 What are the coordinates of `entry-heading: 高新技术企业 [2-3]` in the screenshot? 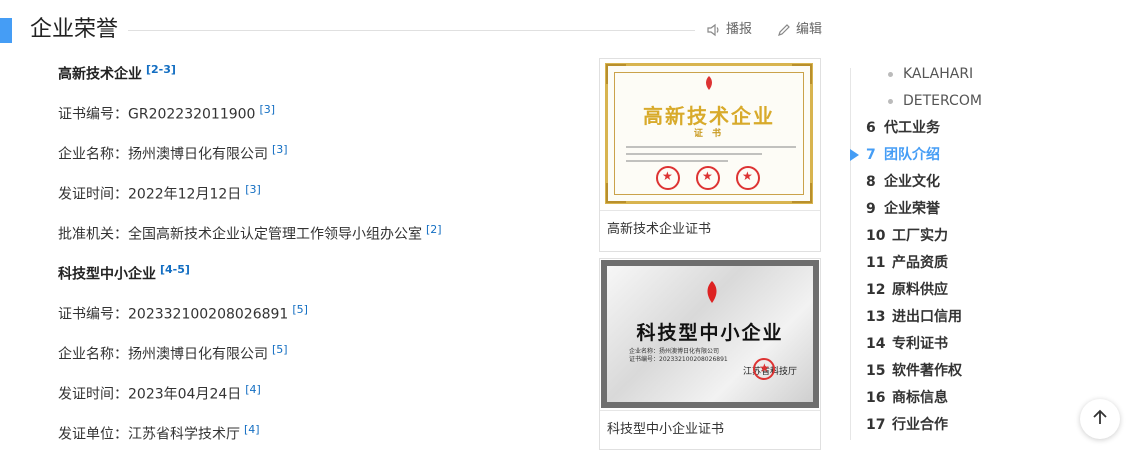 It's located at (117, 73).